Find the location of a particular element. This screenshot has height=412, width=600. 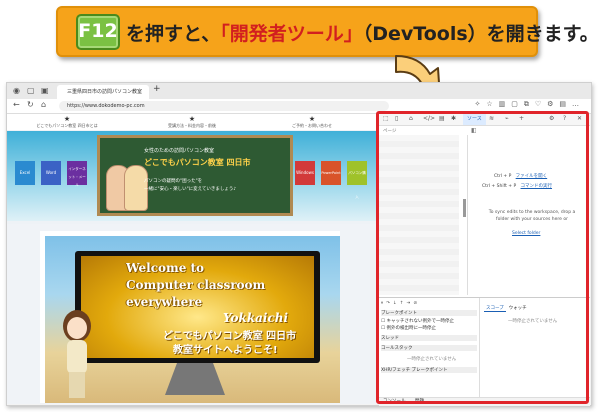

refresh-icon: ↻ is located at coordinates (30, 104).